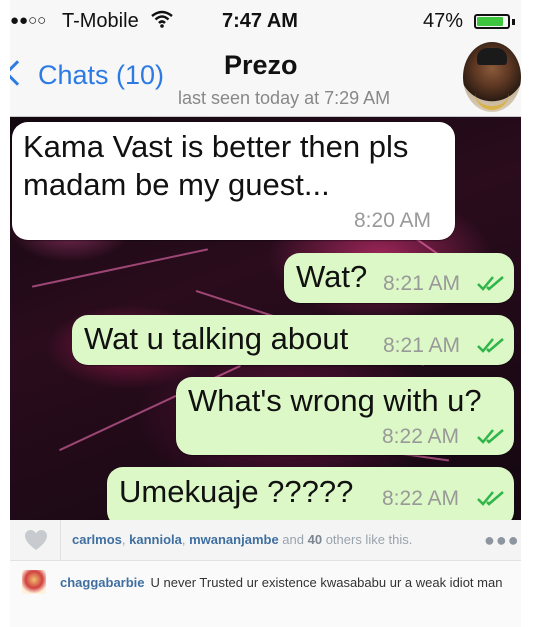 Image resolution: width=545 pixels, height=627 pixels. What do you see at coordinates (260, 21) in the screenshot?
I see `status-time: 7:47 AM` at bounding box center [260, 21].